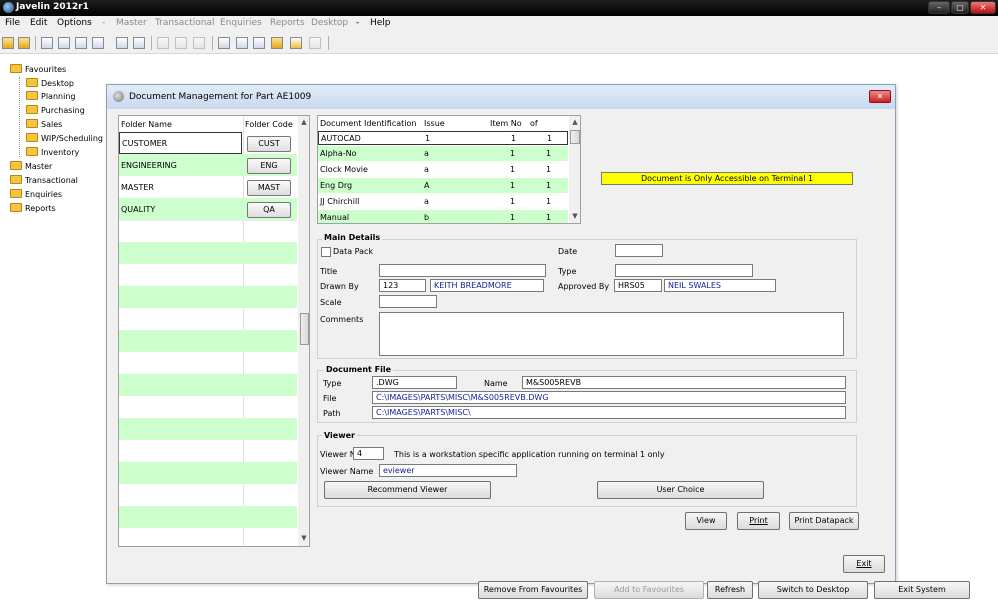 Image resolution: width=998 pixels, height=604 pixels. Describe the element at coordinates (50, 98) in the screenshot. I see `tree-item-planning: Planning` at that location.